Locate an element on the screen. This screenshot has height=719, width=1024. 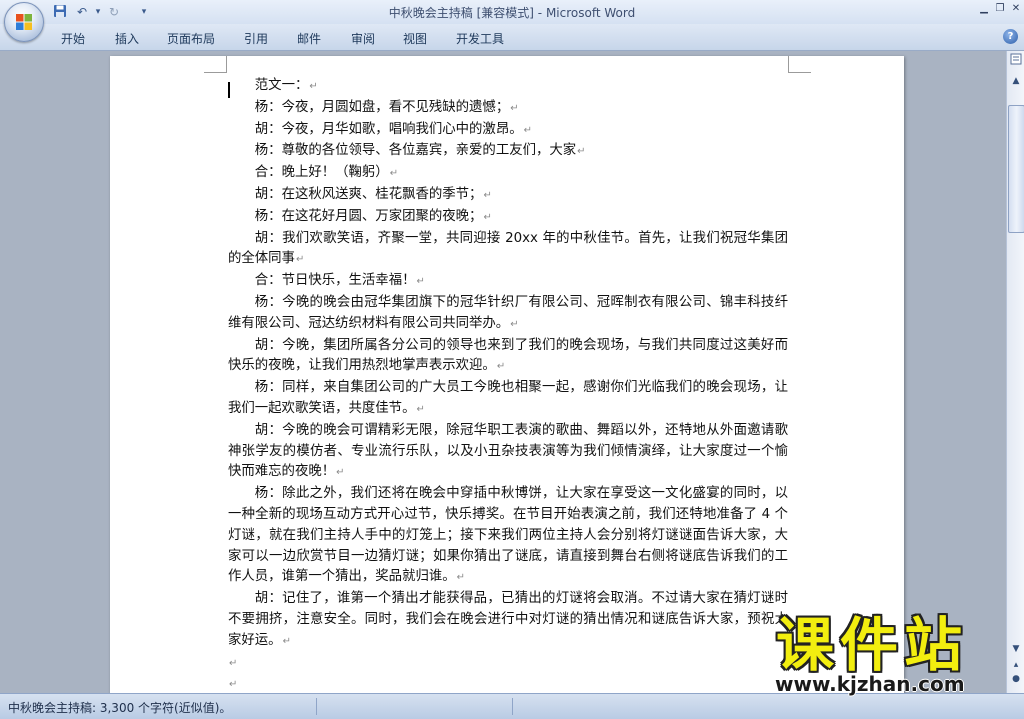
document-paragraph: 合：节日快乐，生活幸福！↵ is located at coordinates (508, 282).